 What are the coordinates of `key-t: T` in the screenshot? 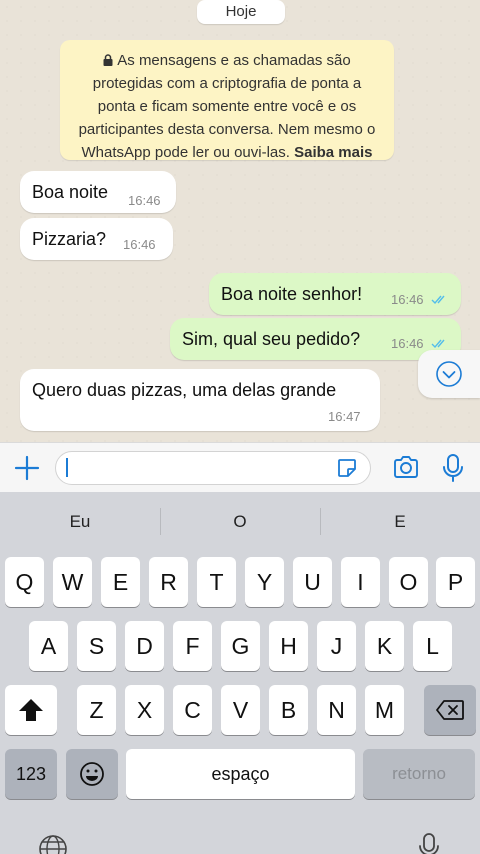 It's located at (216, 582).